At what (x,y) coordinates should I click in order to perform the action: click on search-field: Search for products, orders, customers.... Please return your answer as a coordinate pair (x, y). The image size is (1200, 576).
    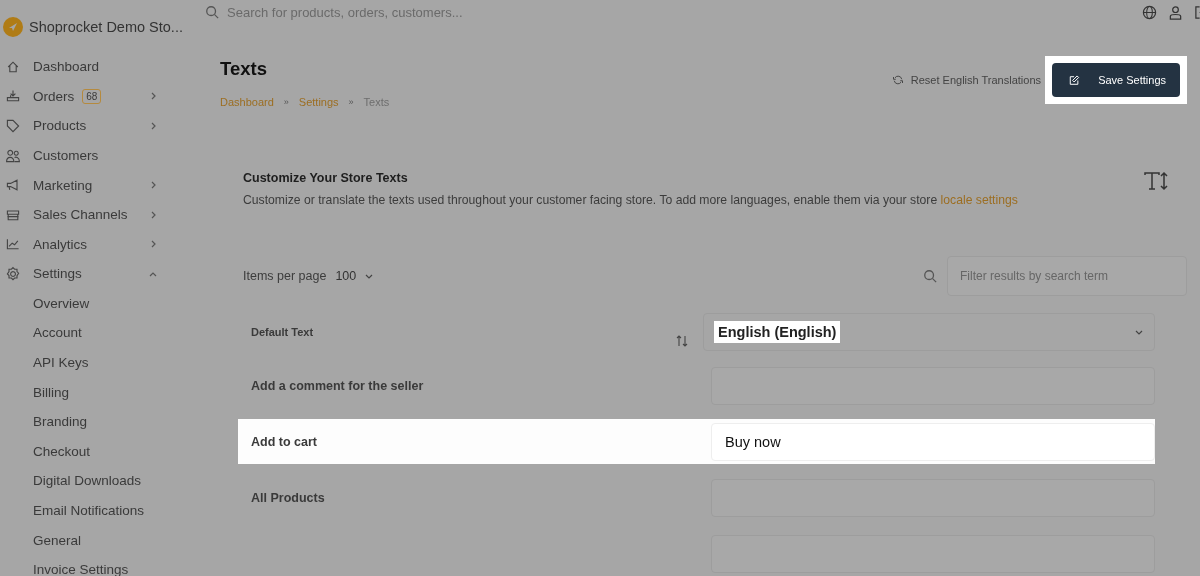
    Looking at the image, I should click on (363, 12).